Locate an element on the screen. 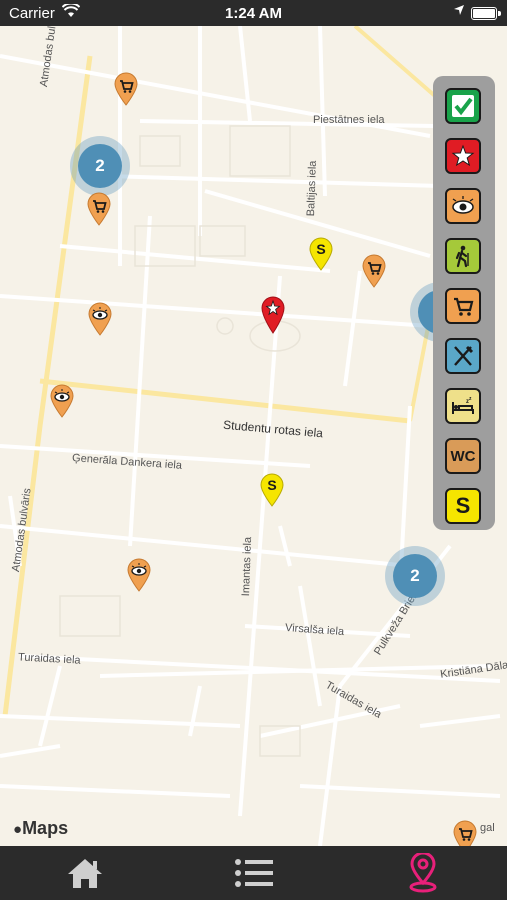  maps-attribution-label: Maps is located at coordinates (45, 828).